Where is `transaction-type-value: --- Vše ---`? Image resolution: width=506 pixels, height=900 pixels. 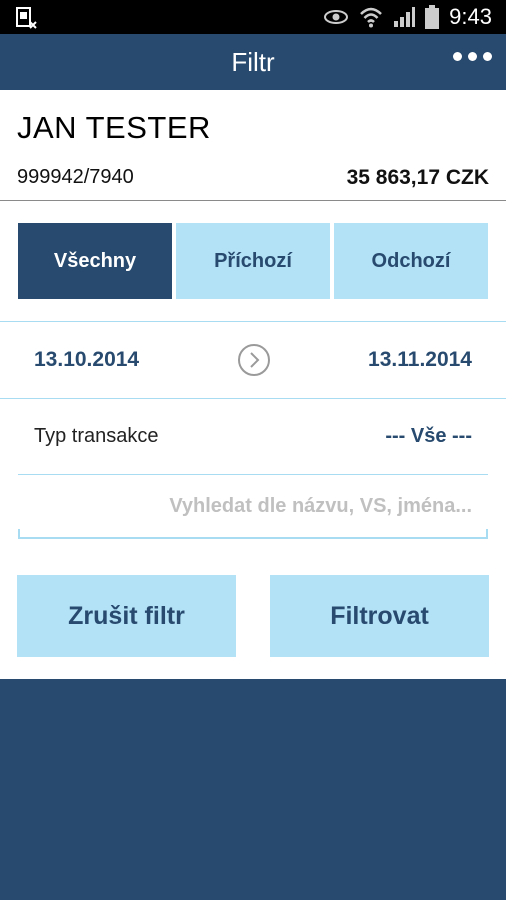 transaction-type-value: --- Vše --- is located at coordinates (428, 436).